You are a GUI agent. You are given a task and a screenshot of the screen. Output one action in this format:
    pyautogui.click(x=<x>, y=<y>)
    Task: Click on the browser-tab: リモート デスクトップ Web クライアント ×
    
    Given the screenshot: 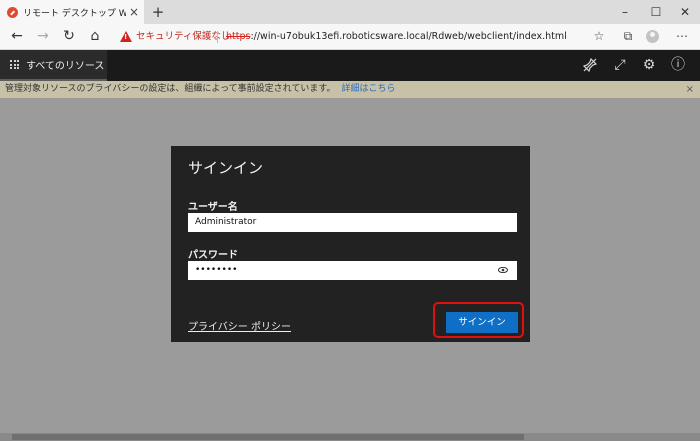 What is the action you would take?
    pyautogui.click(x=72, y=12)
    